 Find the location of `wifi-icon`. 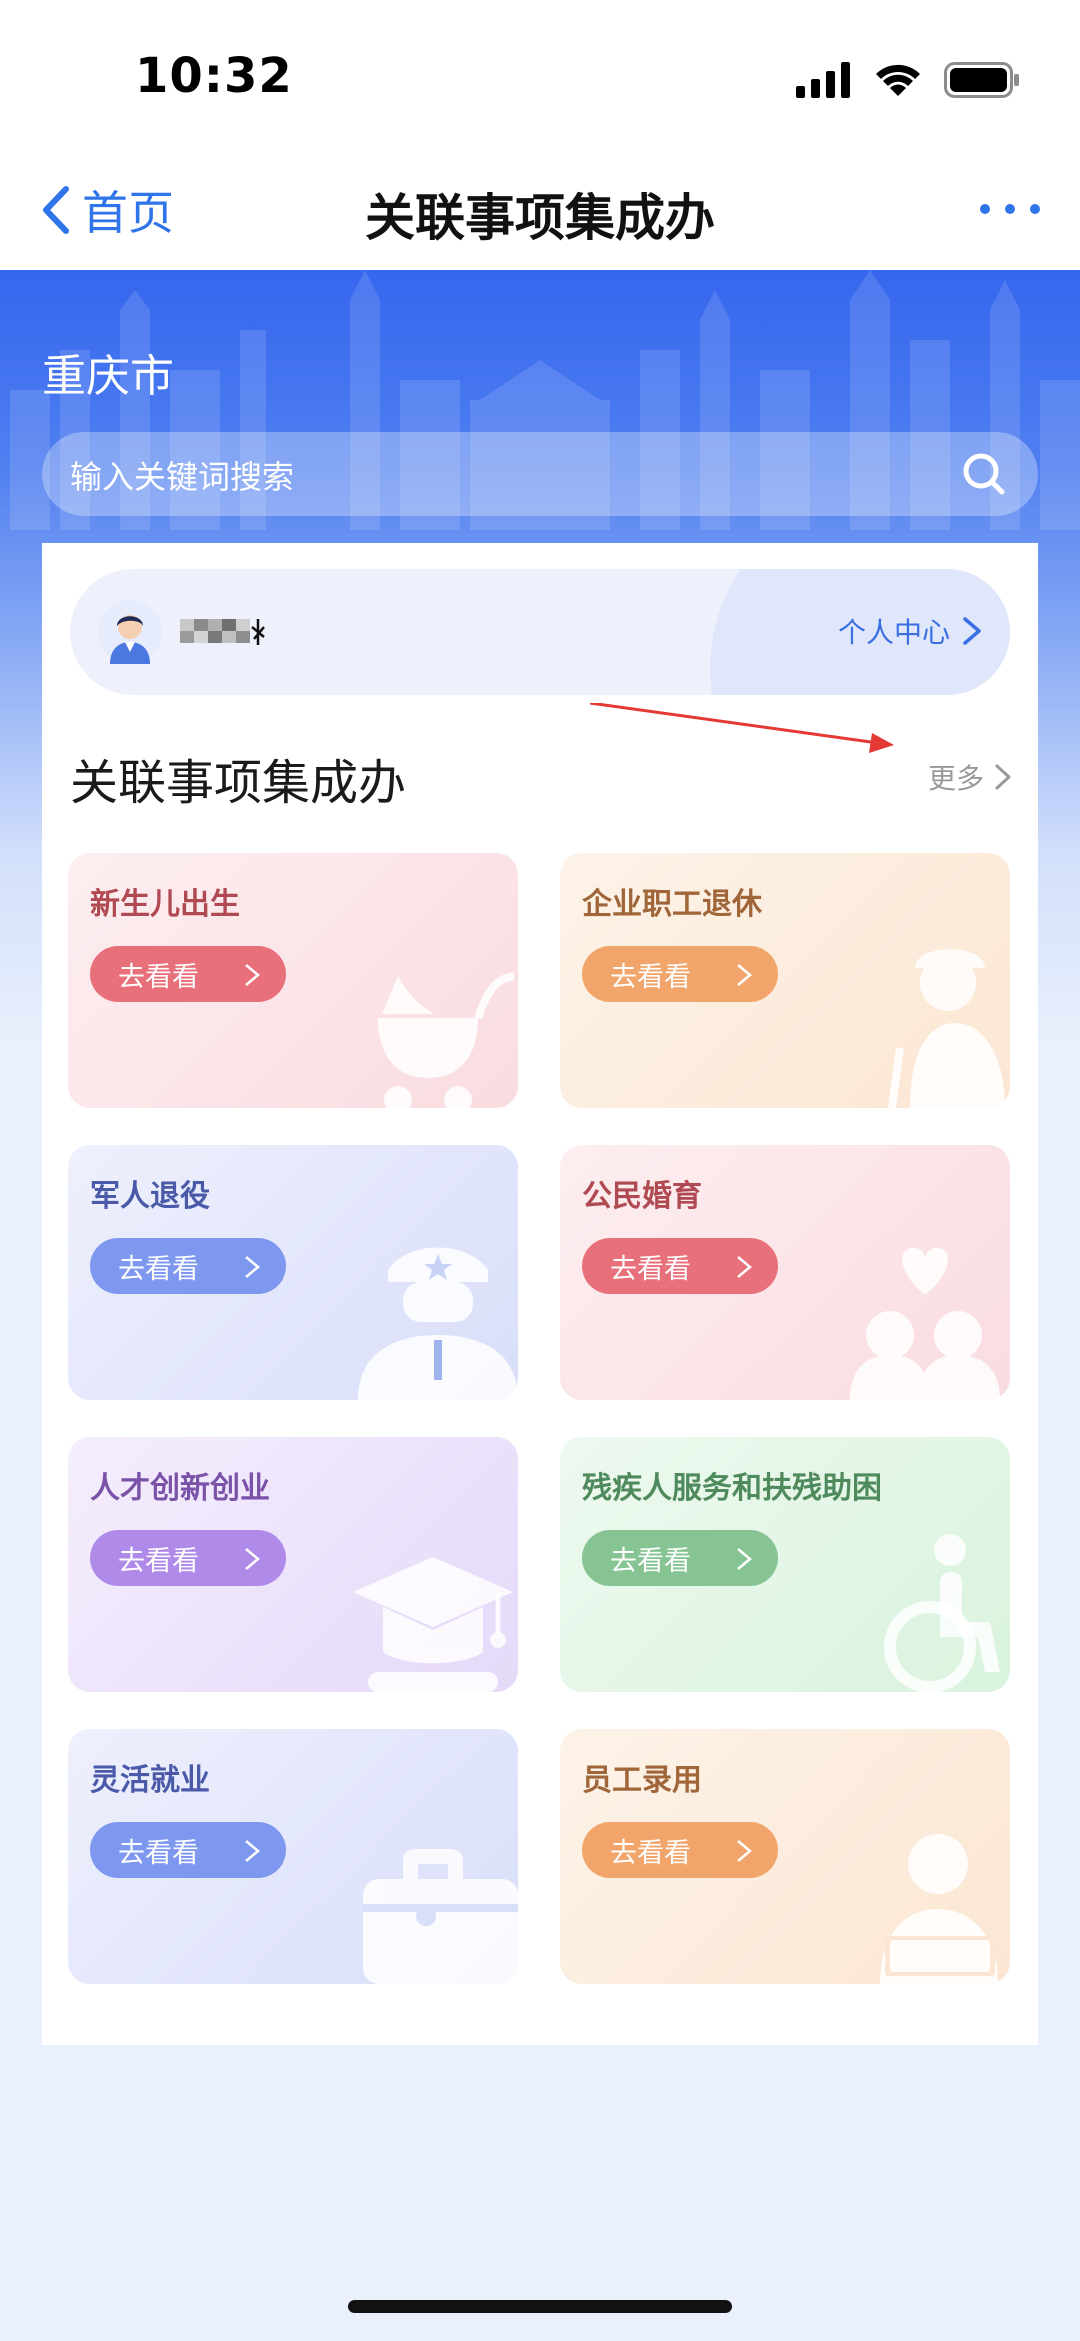

wifi-icon is located at coordinates (898, 80).